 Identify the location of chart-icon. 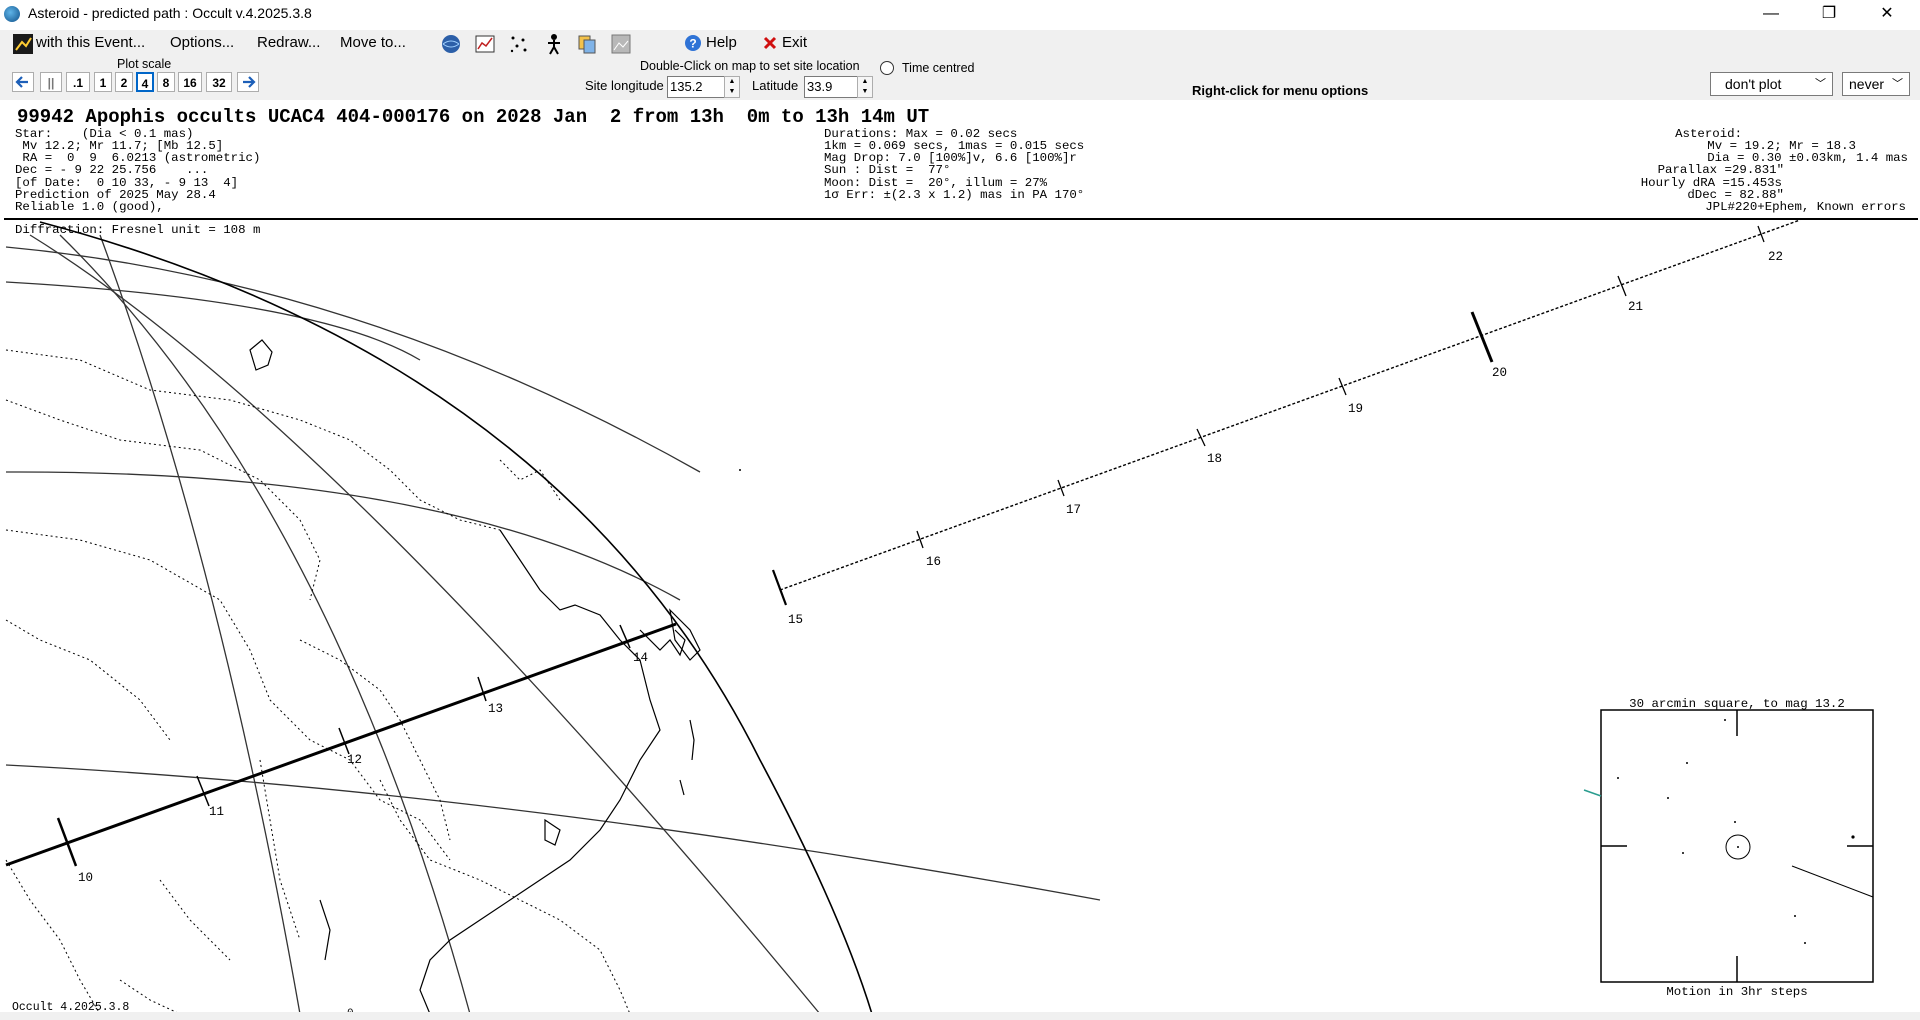
(485, 44).